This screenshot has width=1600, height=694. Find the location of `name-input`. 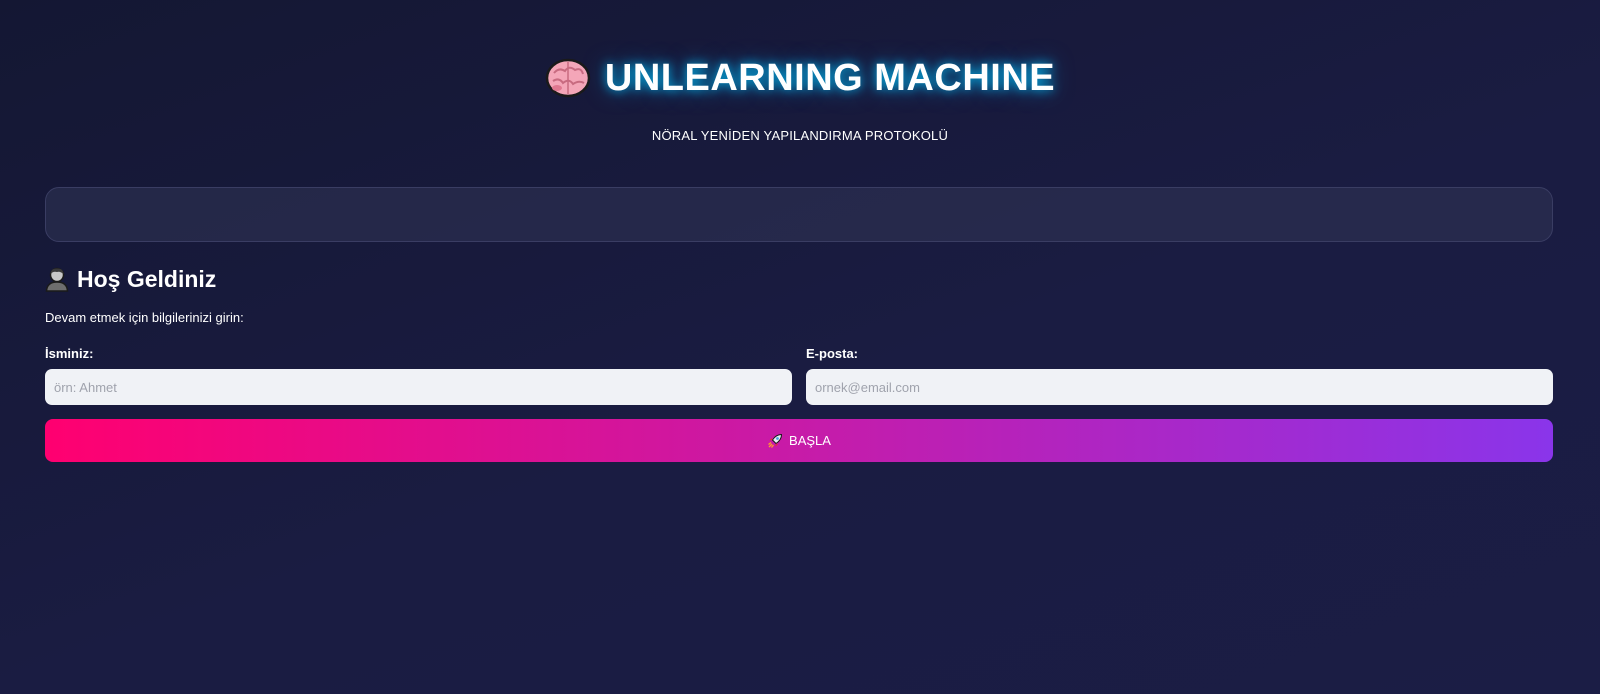

name-input is located at coordinates (418, 387).